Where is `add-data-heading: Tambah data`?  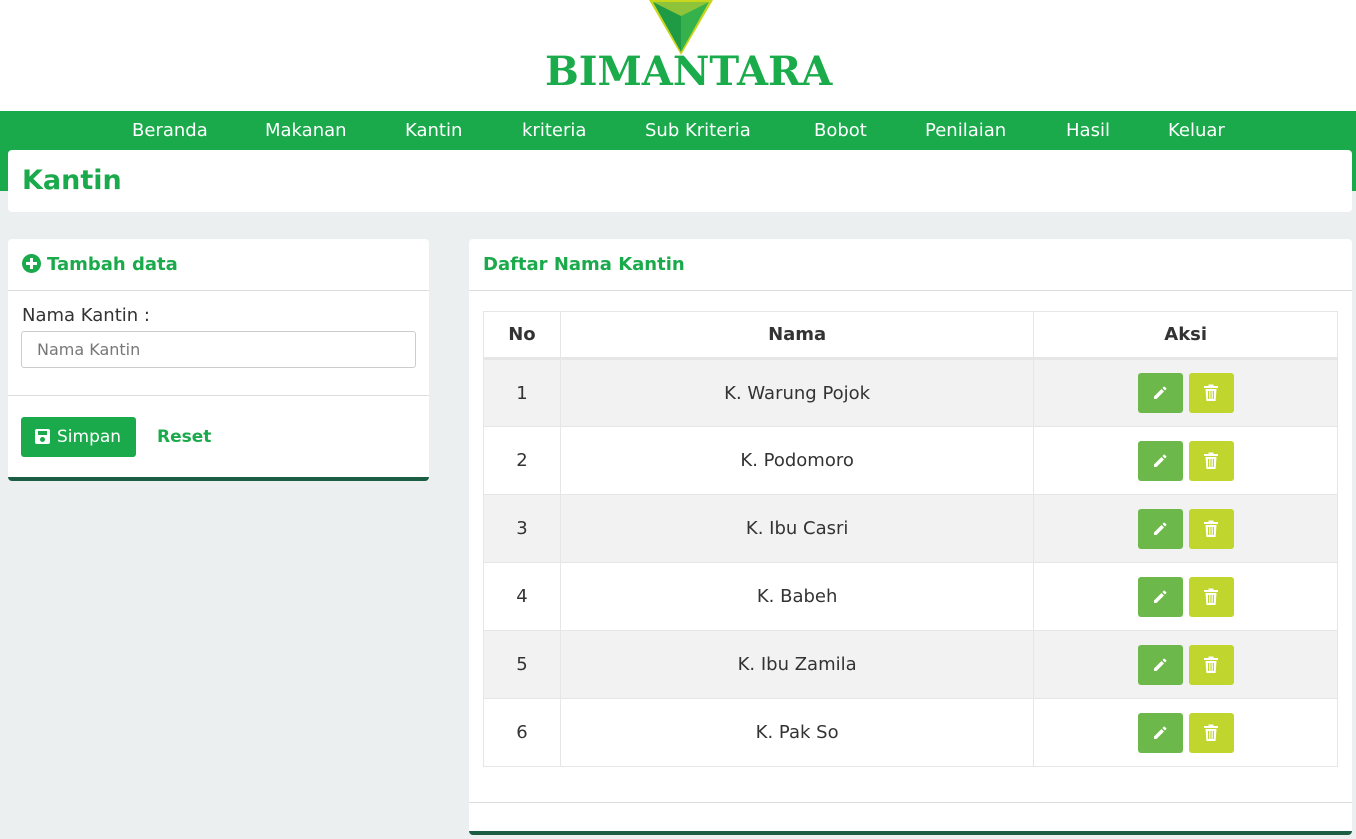 add-data-heading: Tambah data is located at coordinates (100, 264).